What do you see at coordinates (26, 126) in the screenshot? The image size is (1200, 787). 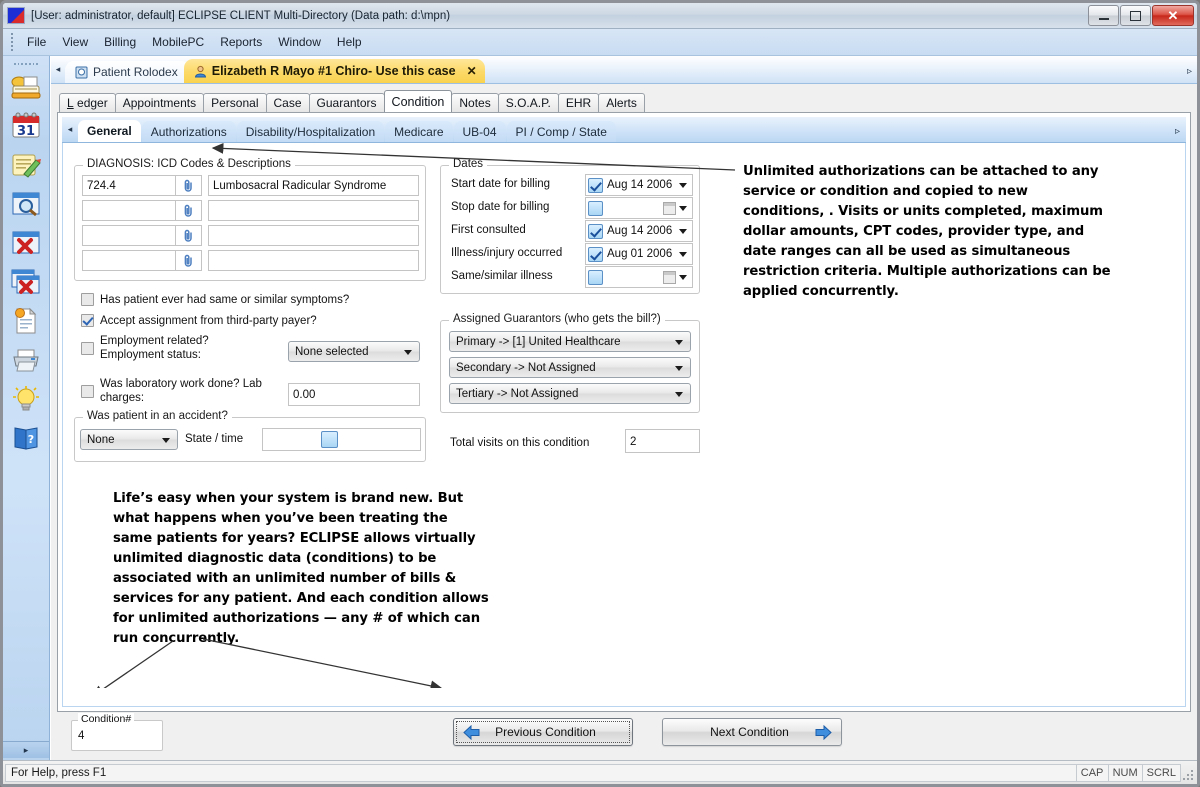 I see `calendar-icon: 31` at bounding box center [26, 126].